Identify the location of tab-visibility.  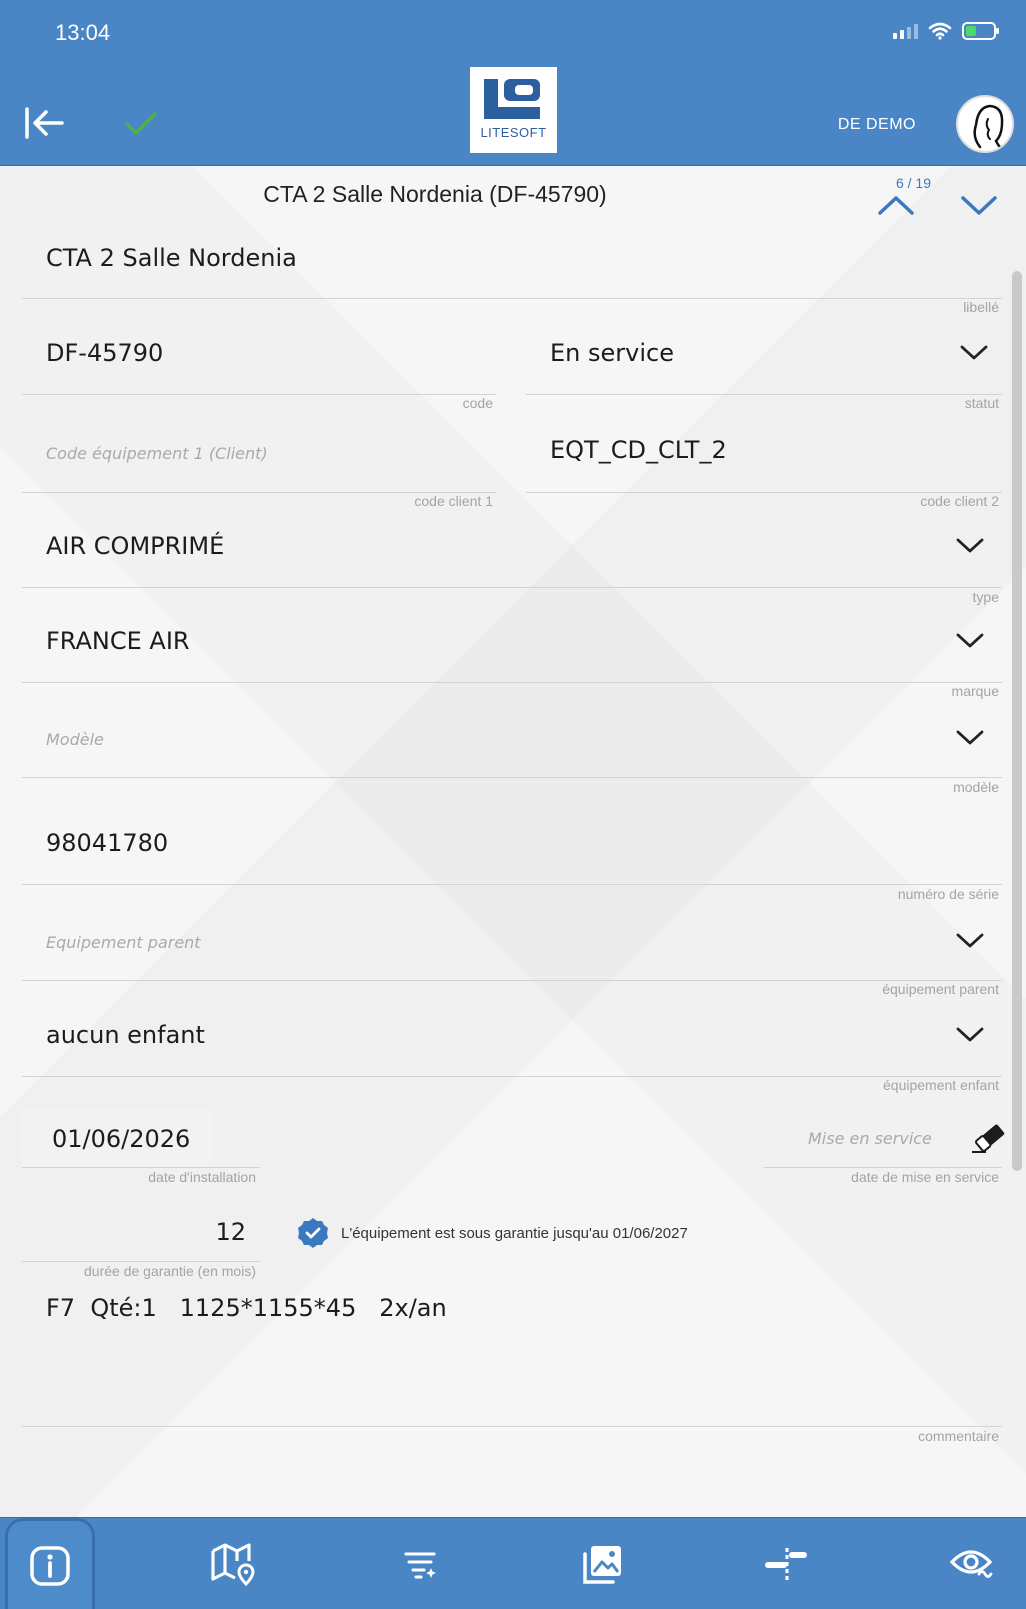
(972, 1563).